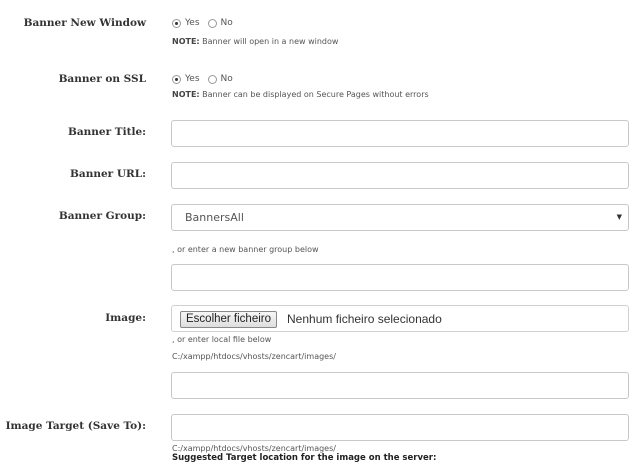  I want to click on banner-on-ssl-note-prefix: NOTE:, so click(186, 94).